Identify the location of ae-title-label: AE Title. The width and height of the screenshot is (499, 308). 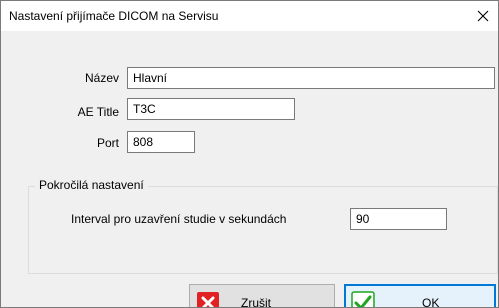
(98, 112).